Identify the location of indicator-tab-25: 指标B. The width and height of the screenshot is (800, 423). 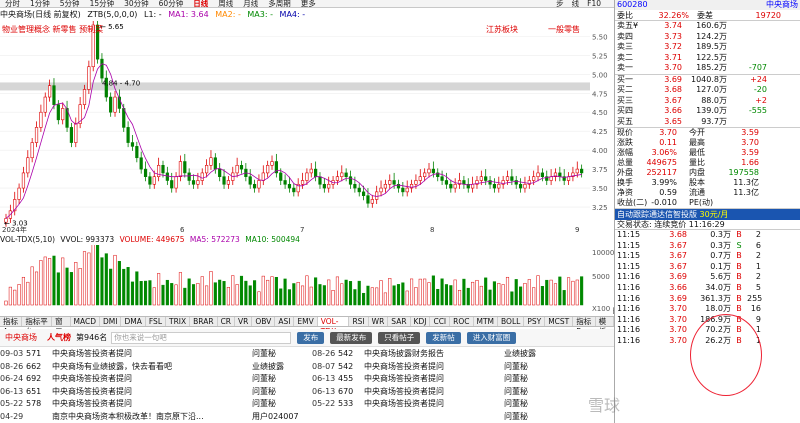
(584, 326).